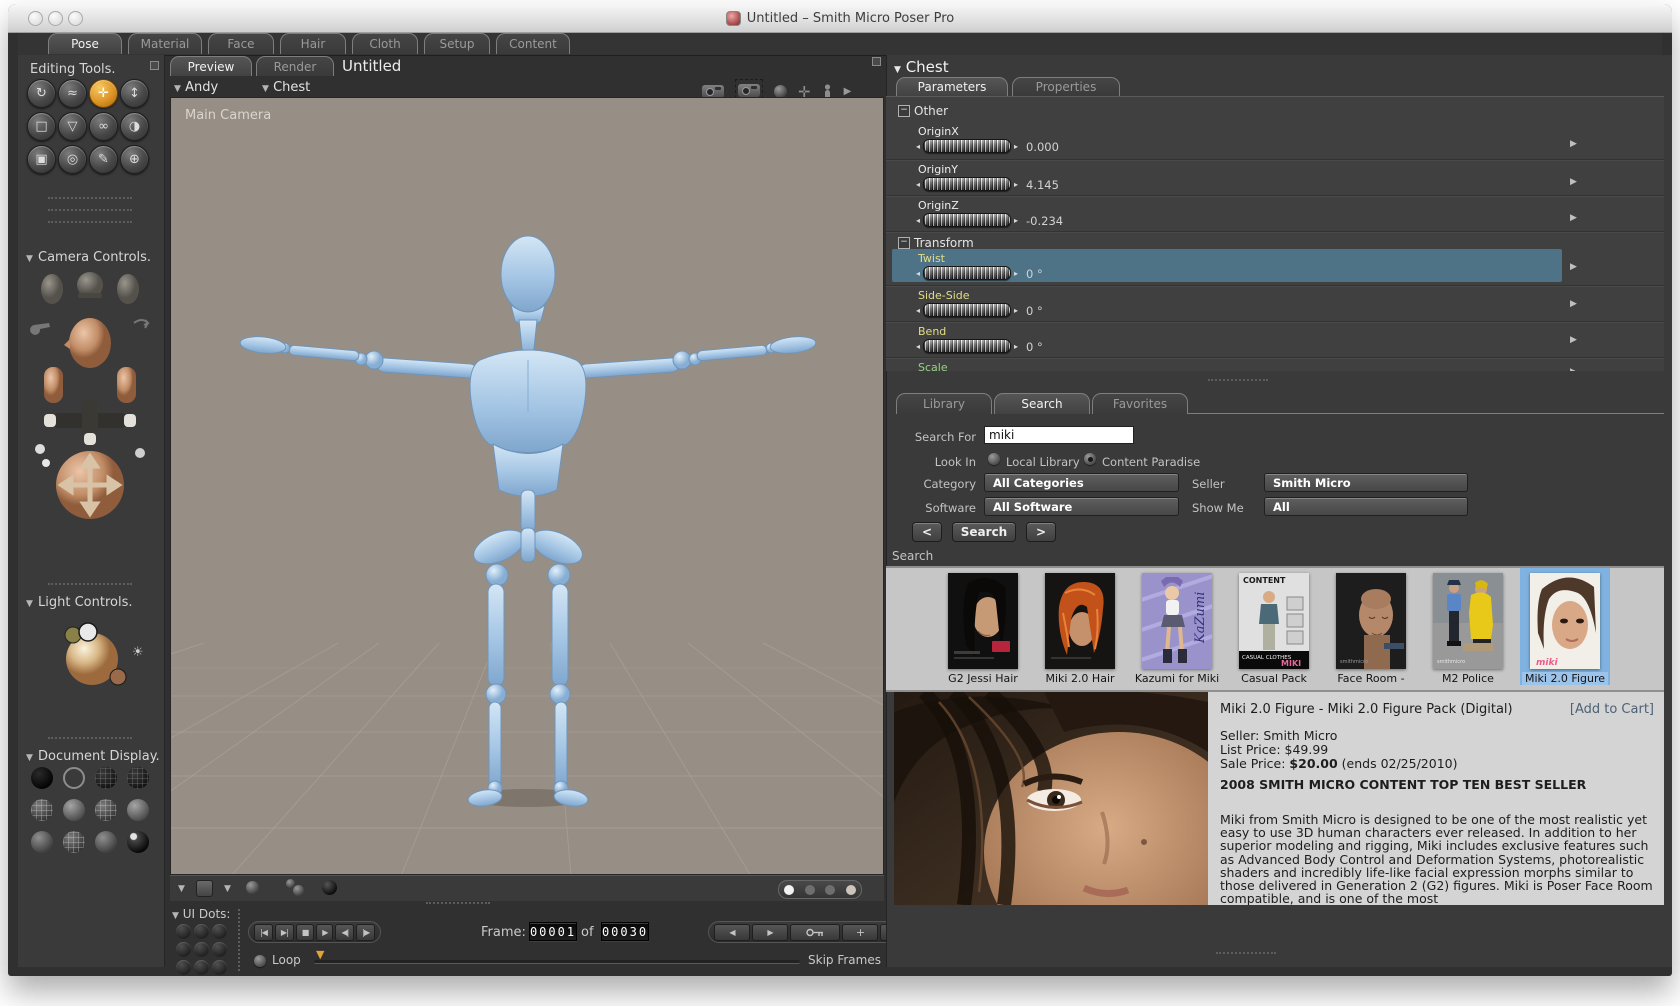 The image size is (1680, 1006). I want to click on tab-content: Content, so click(533, 43).